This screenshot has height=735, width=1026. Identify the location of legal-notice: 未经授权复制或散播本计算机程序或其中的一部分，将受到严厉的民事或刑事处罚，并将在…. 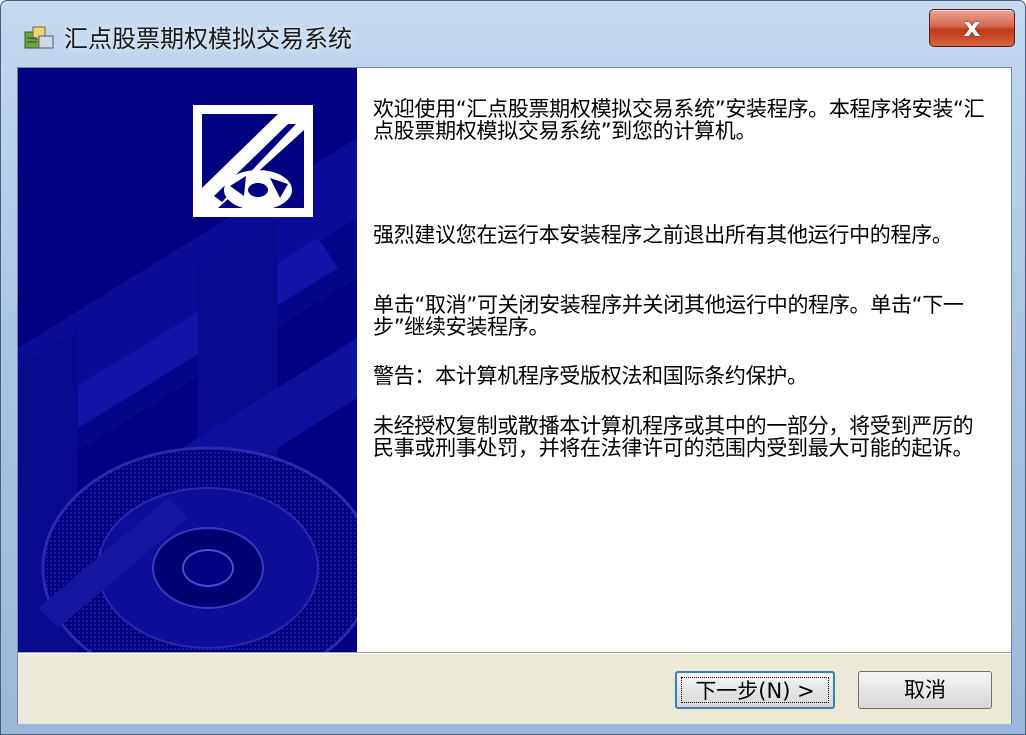
(673, 437).